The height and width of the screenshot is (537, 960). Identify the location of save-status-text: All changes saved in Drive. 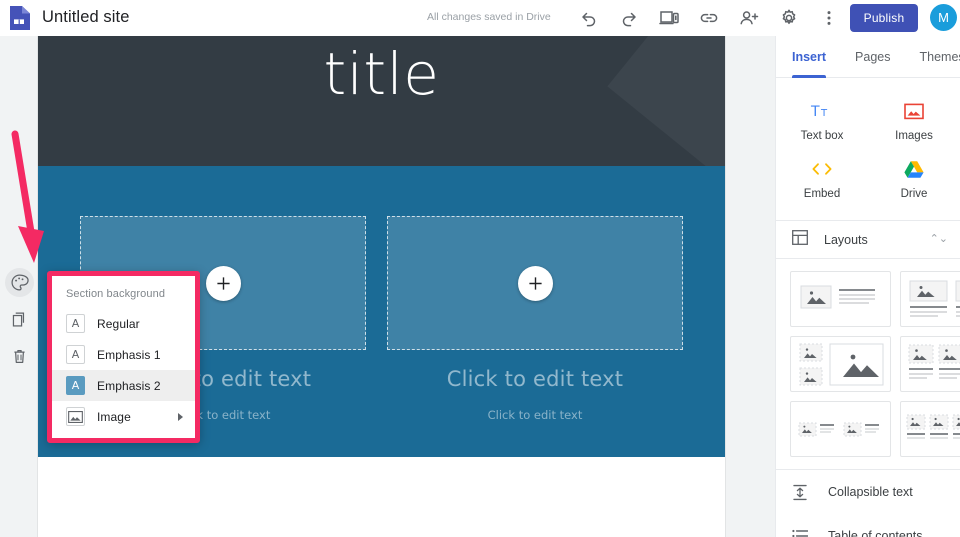
(489, 17).